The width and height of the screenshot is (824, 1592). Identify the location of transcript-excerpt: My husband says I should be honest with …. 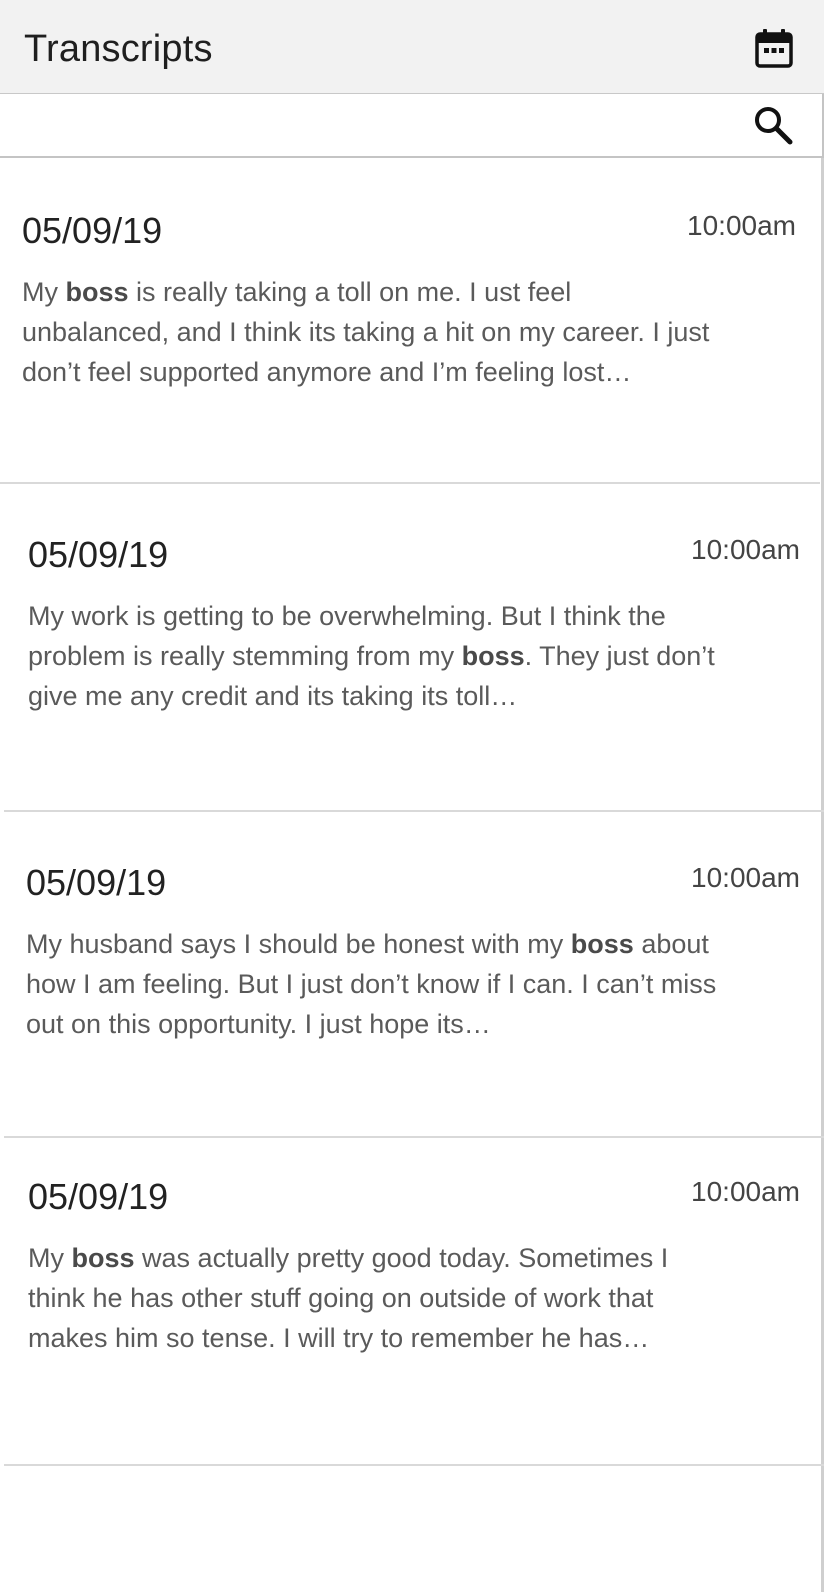
(371, 984).